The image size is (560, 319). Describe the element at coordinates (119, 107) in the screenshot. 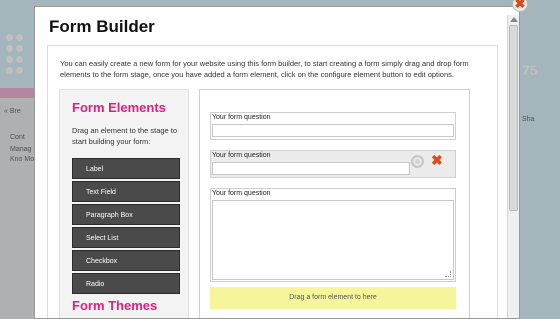

I see `form-elements-title: Form Elements` at that location.